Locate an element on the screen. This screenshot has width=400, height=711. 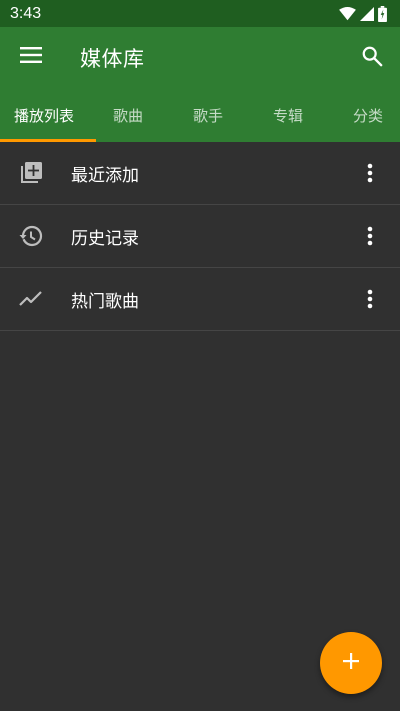
app-bar: 媒体库 is located at coordinates (200, 57).